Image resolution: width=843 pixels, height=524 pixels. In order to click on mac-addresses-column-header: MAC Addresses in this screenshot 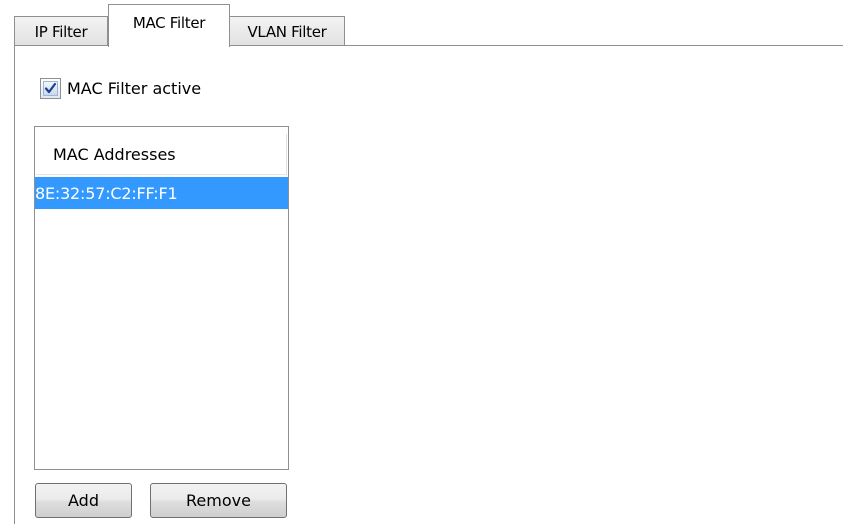, I will do `click(161, 154)`.